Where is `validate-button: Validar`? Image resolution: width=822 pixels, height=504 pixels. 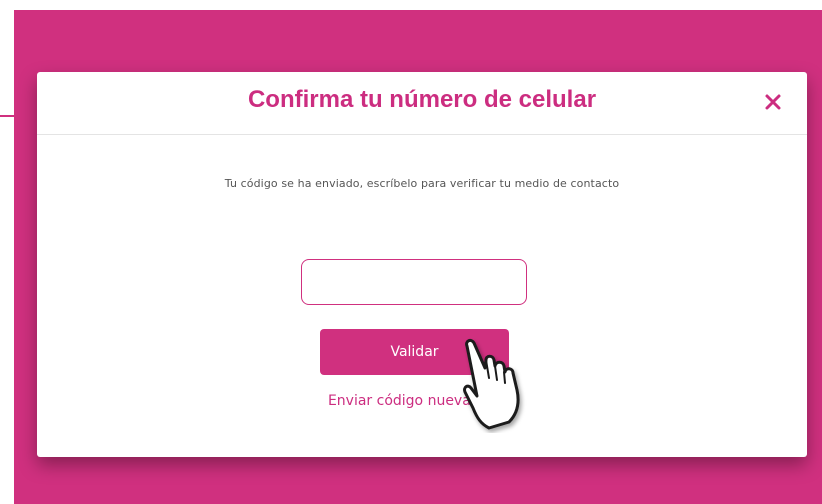 validate-button: Validar is located at coordinates (414, 352).